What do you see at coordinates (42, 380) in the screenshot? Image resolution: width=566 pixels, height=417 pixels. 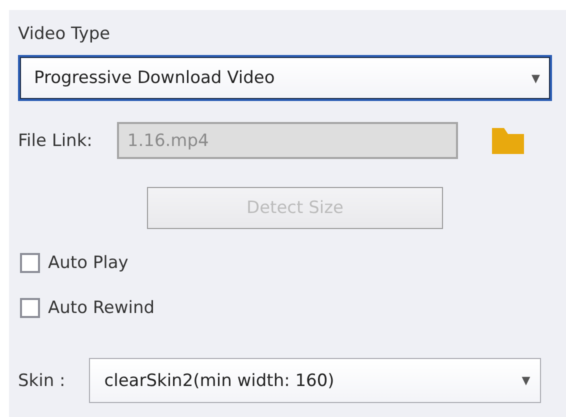 I see `field-label: Skin :` at bounding box center [42, 380].